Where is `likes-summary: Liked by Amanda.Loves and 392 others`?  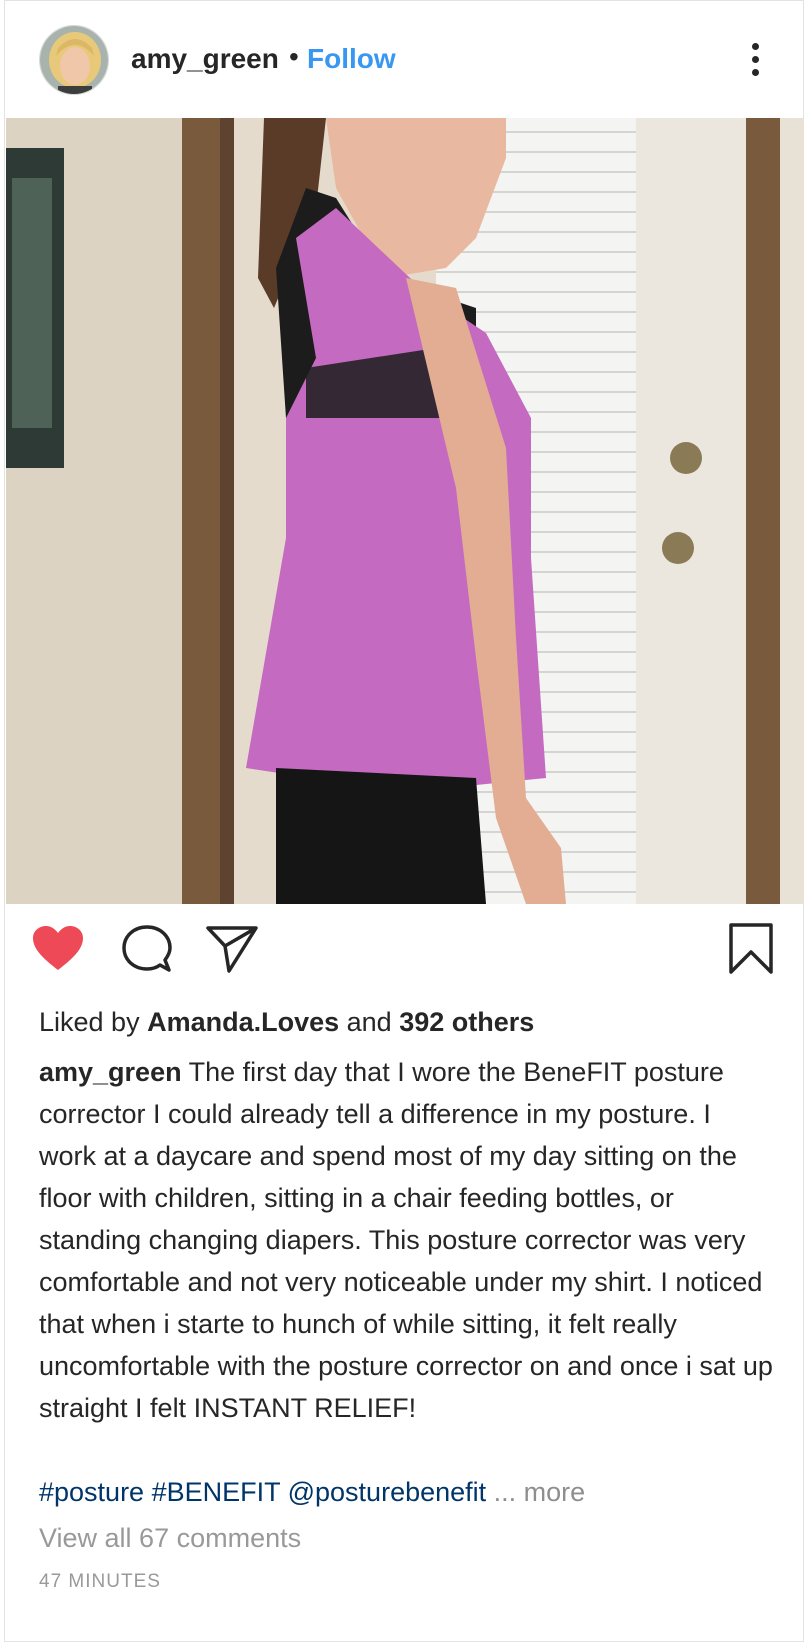
likes-summary: Liked by Amanda.Loves and 392 others is located at coordinates (286, 1022).